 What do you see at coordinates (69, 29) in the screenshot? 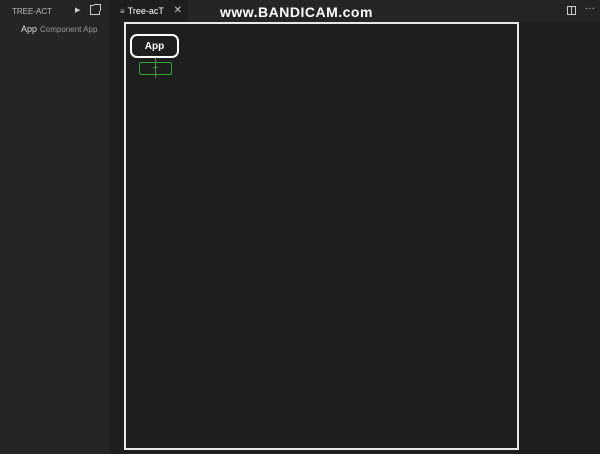
I see `tree-item-description: Component App` at bounding box center [69, 29].